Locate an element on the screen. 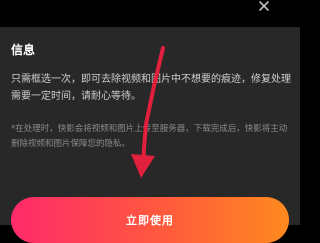 This screenshot has width=320, height=243. top-bar is located at coordinates (150, 10).